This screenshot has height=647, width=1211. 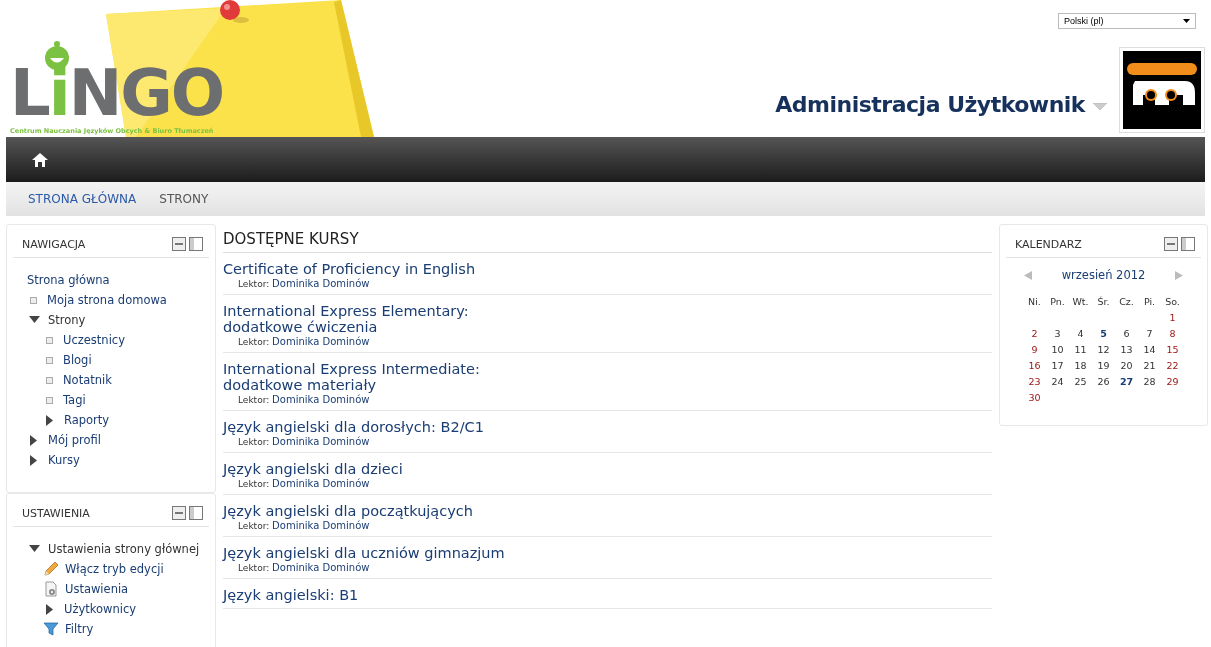 I want to click on calendar-day: 25, so click(x=1080, y=381).